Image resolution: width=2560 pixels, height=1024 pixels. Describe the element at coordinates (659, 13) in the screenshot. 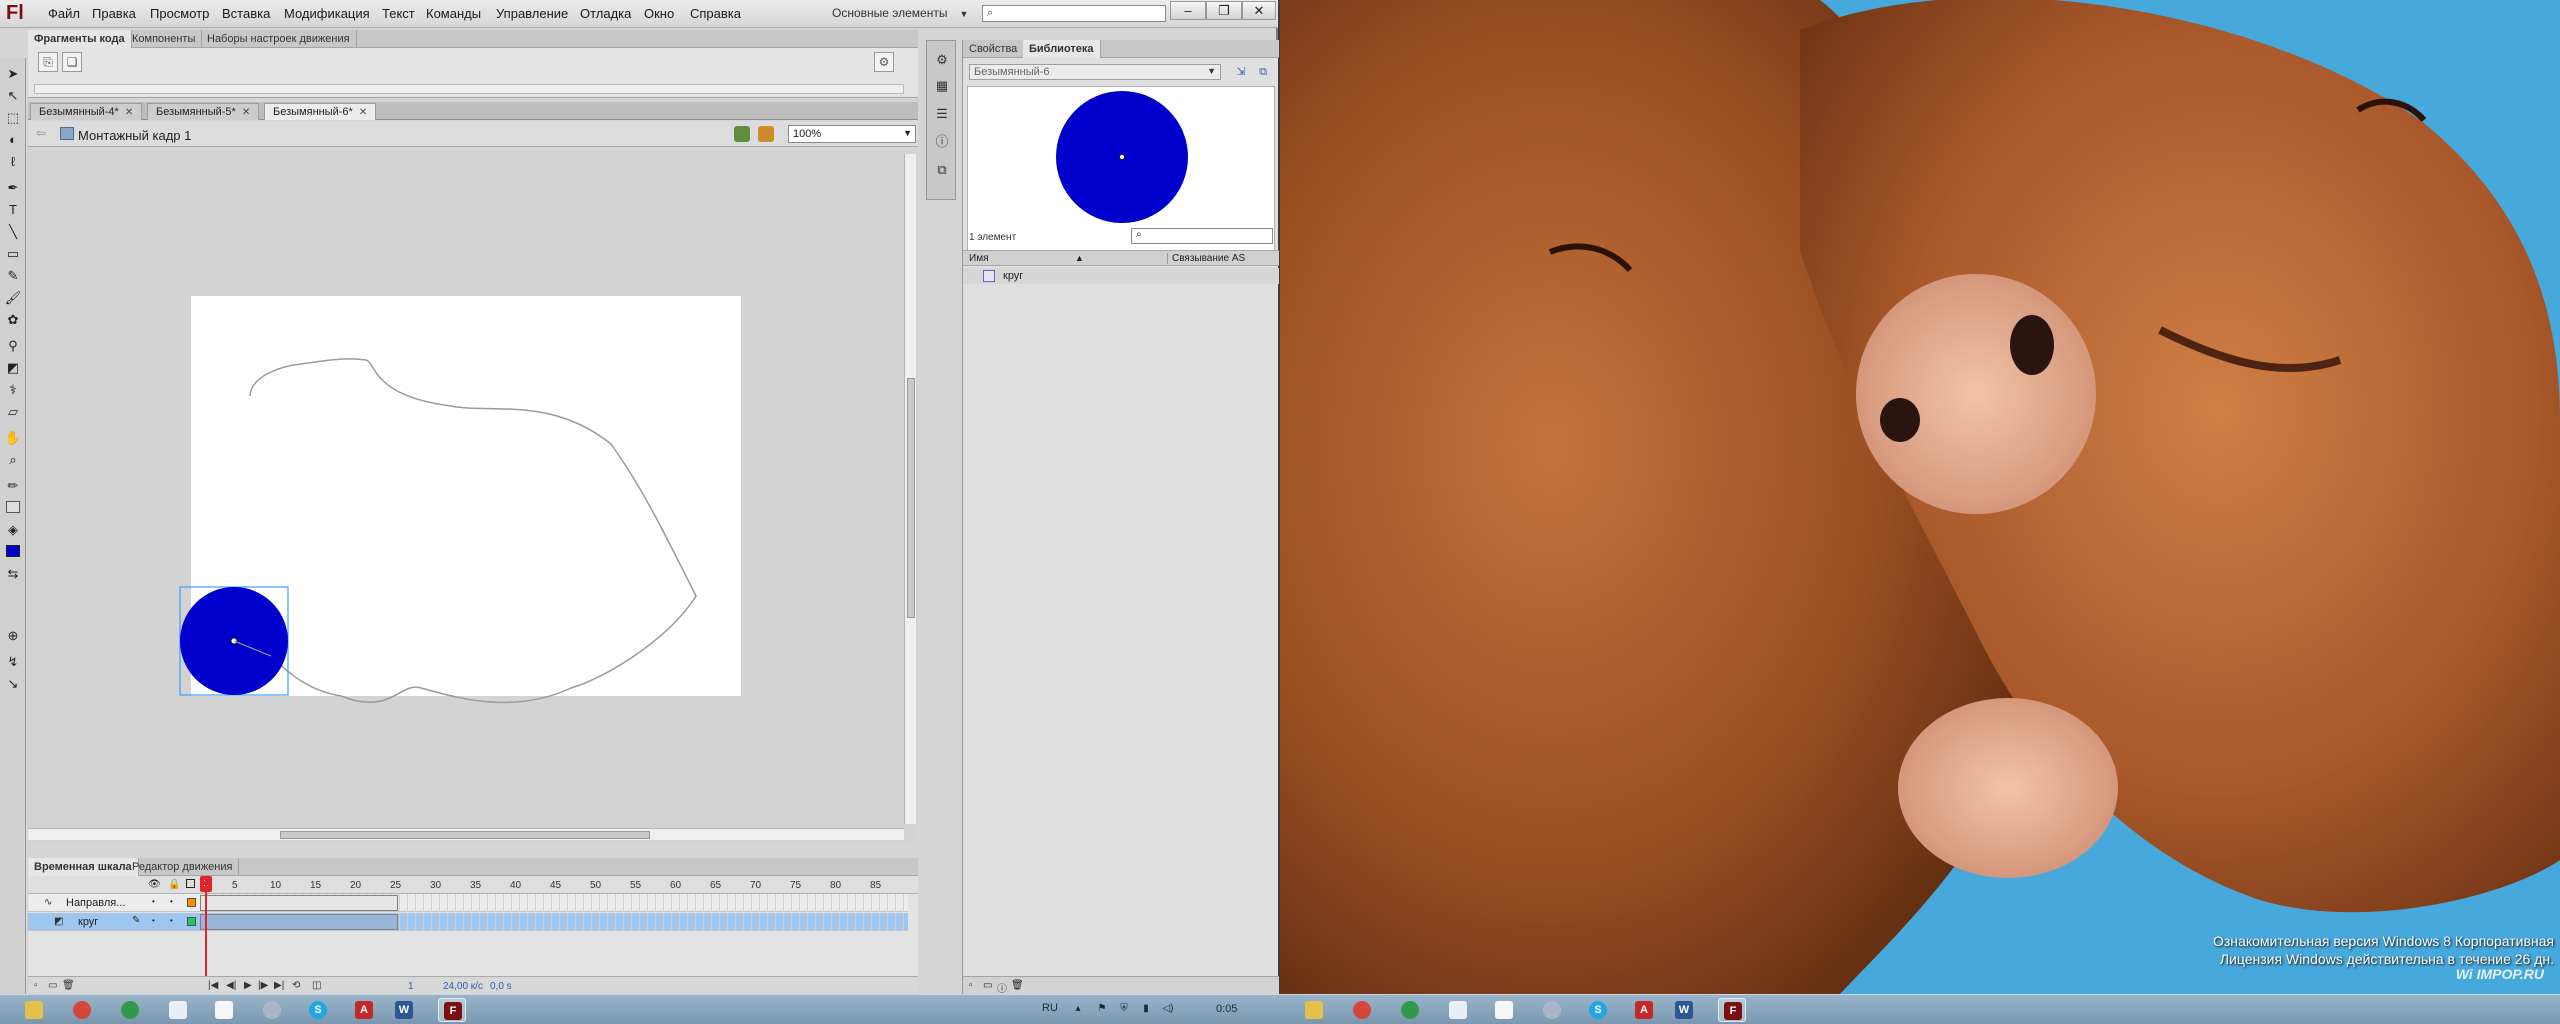

I see `menu-window: Окно` at that location.